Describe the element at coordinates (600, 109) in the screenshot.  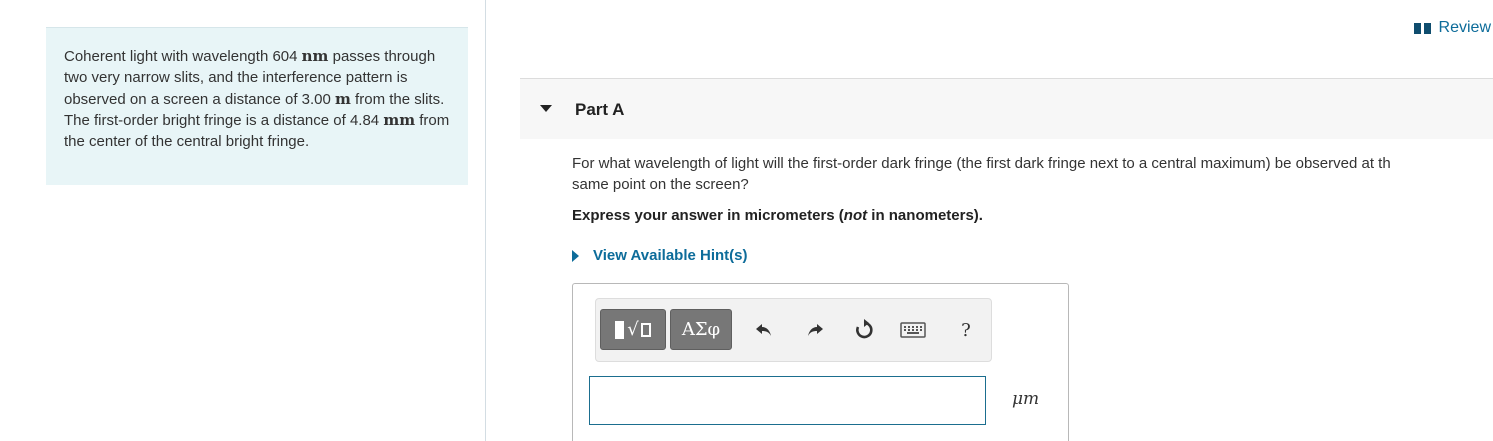
I see `part-a-label: Part A` at that location.